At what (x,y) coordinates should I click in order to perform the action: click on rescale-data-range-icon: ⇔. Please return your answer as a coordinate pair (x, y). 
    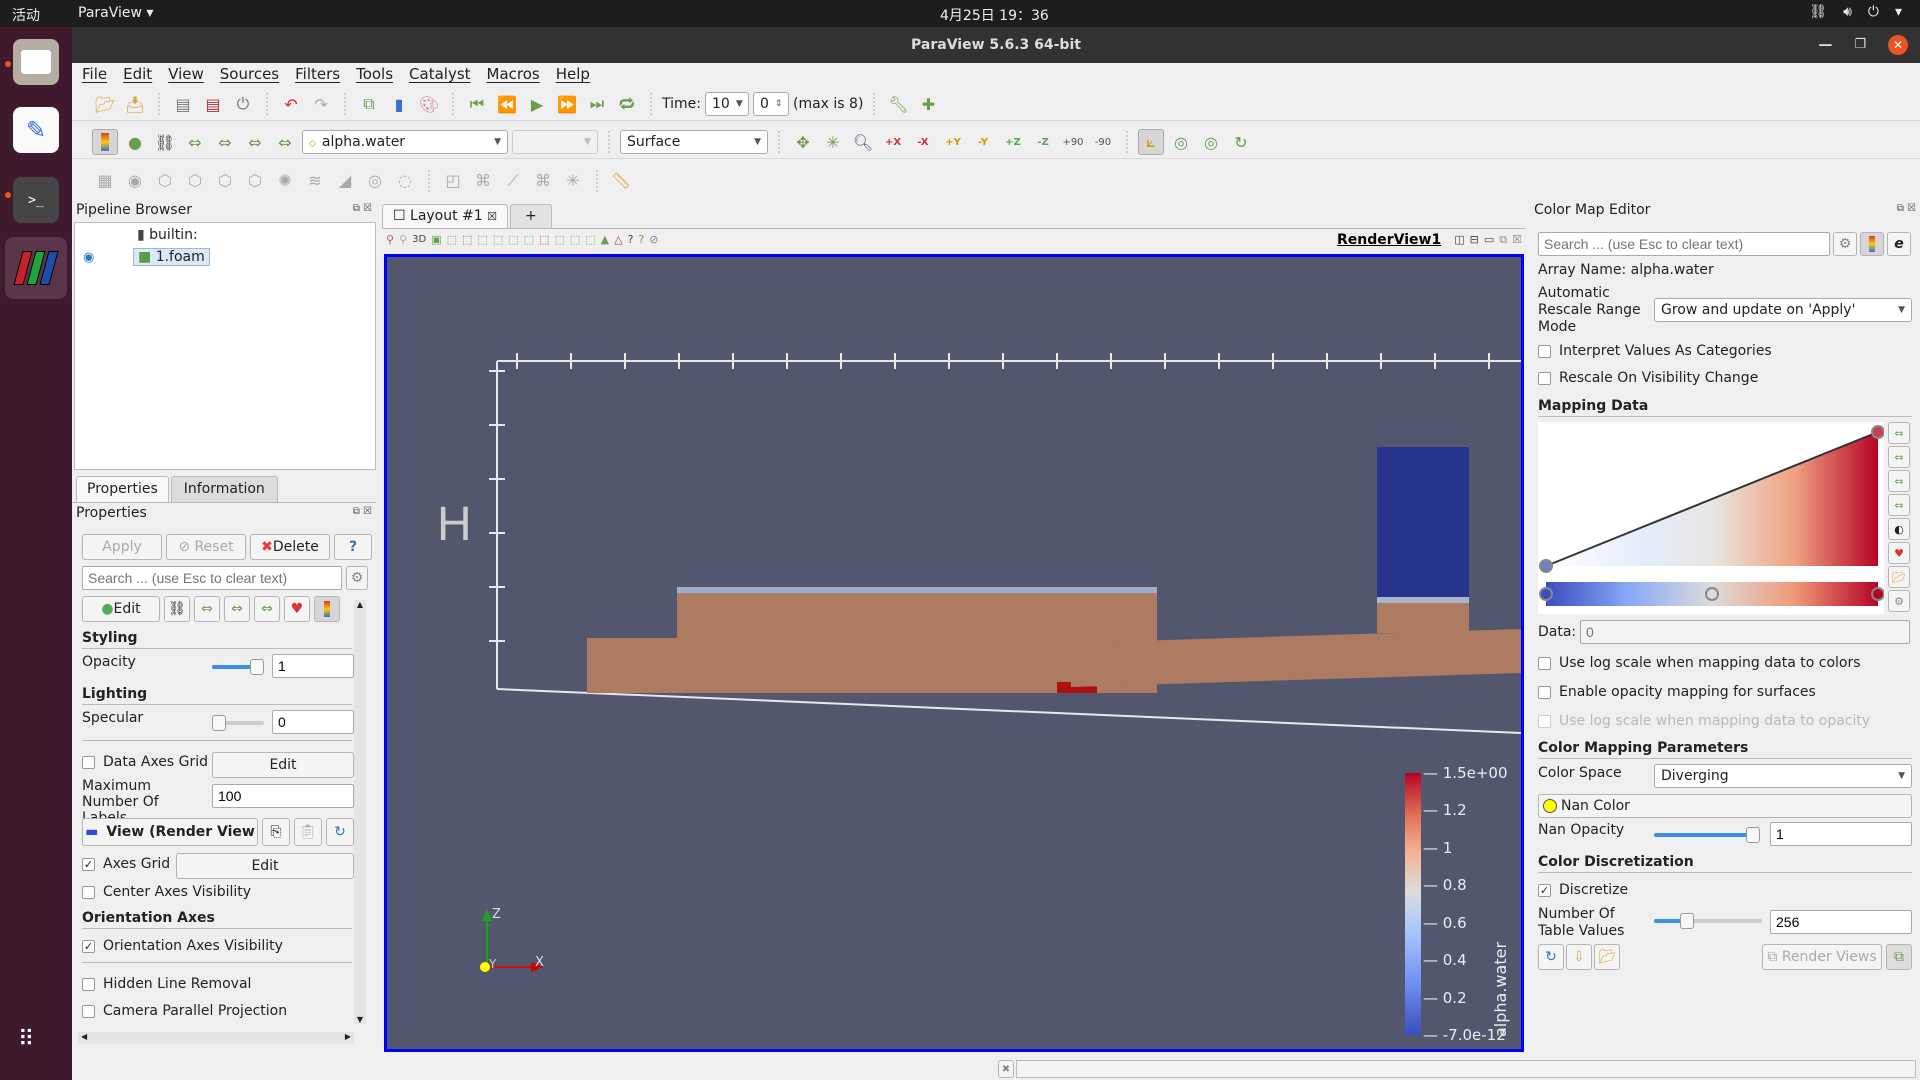
    Looking at the image, I should click on (1899, 433).